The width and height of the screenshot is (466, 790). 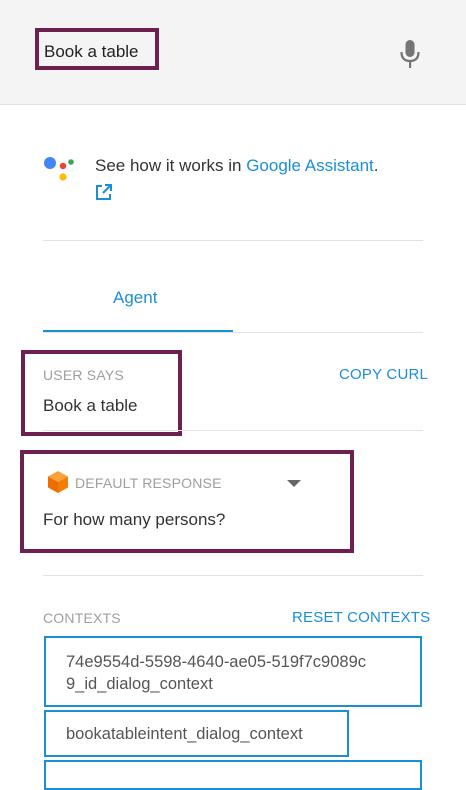 What do you see at coordinates (59, 169) in the screenshot?
I see `google-assistant-icon` at bounding box center [59, 169].